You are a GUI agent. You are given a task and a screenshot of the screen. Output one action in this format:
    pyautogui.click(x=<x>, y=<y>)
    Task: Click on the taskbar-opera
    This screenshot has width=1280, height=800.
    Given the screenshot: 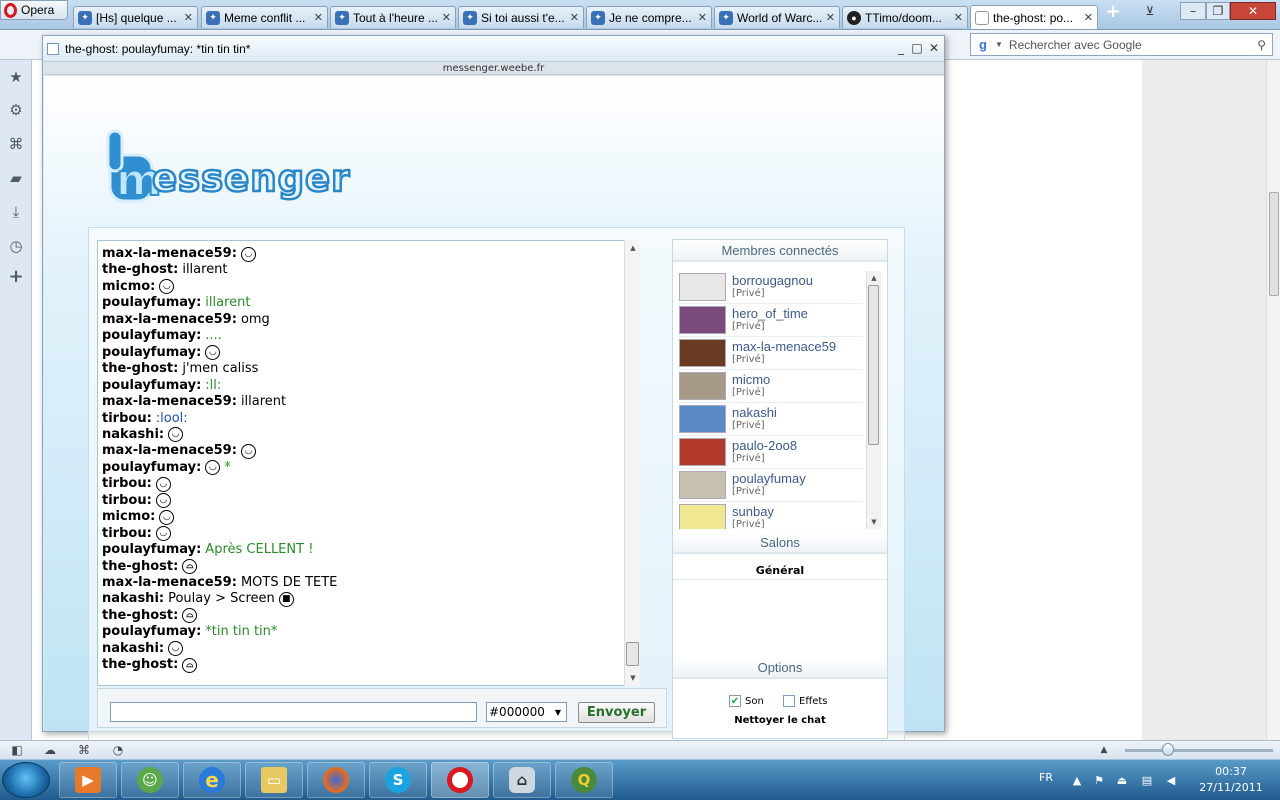 What is the action you would take?
    pyautogui.click(x=460, y=780)
    